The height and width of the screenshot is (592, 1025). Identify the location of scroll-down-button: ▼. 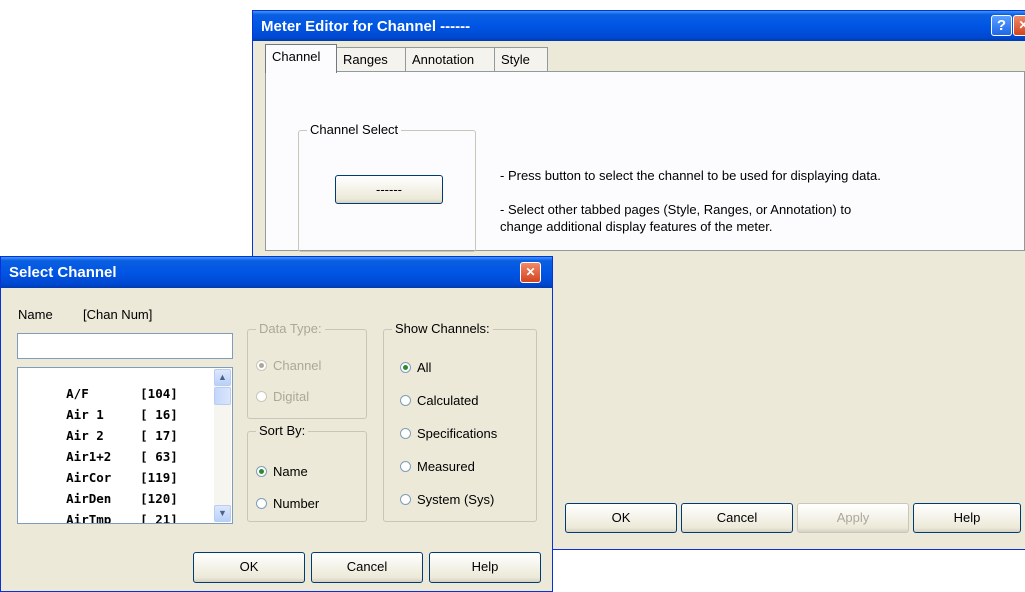
(222, 513).